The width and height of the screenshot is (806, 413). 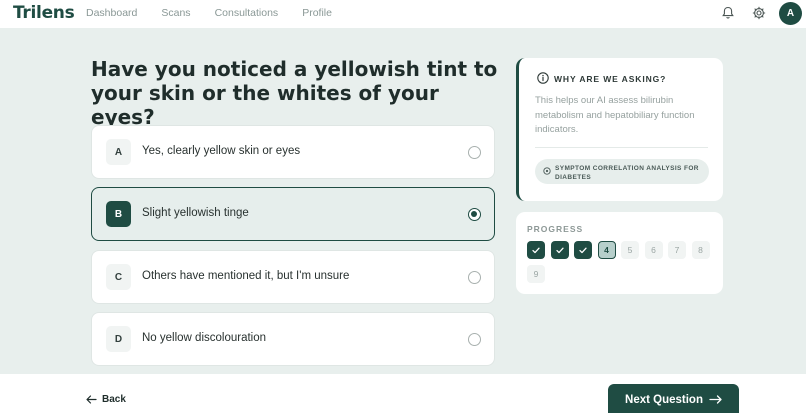 I want to click on nav-dashboard: Dashboard, so click(x=111, y=13).